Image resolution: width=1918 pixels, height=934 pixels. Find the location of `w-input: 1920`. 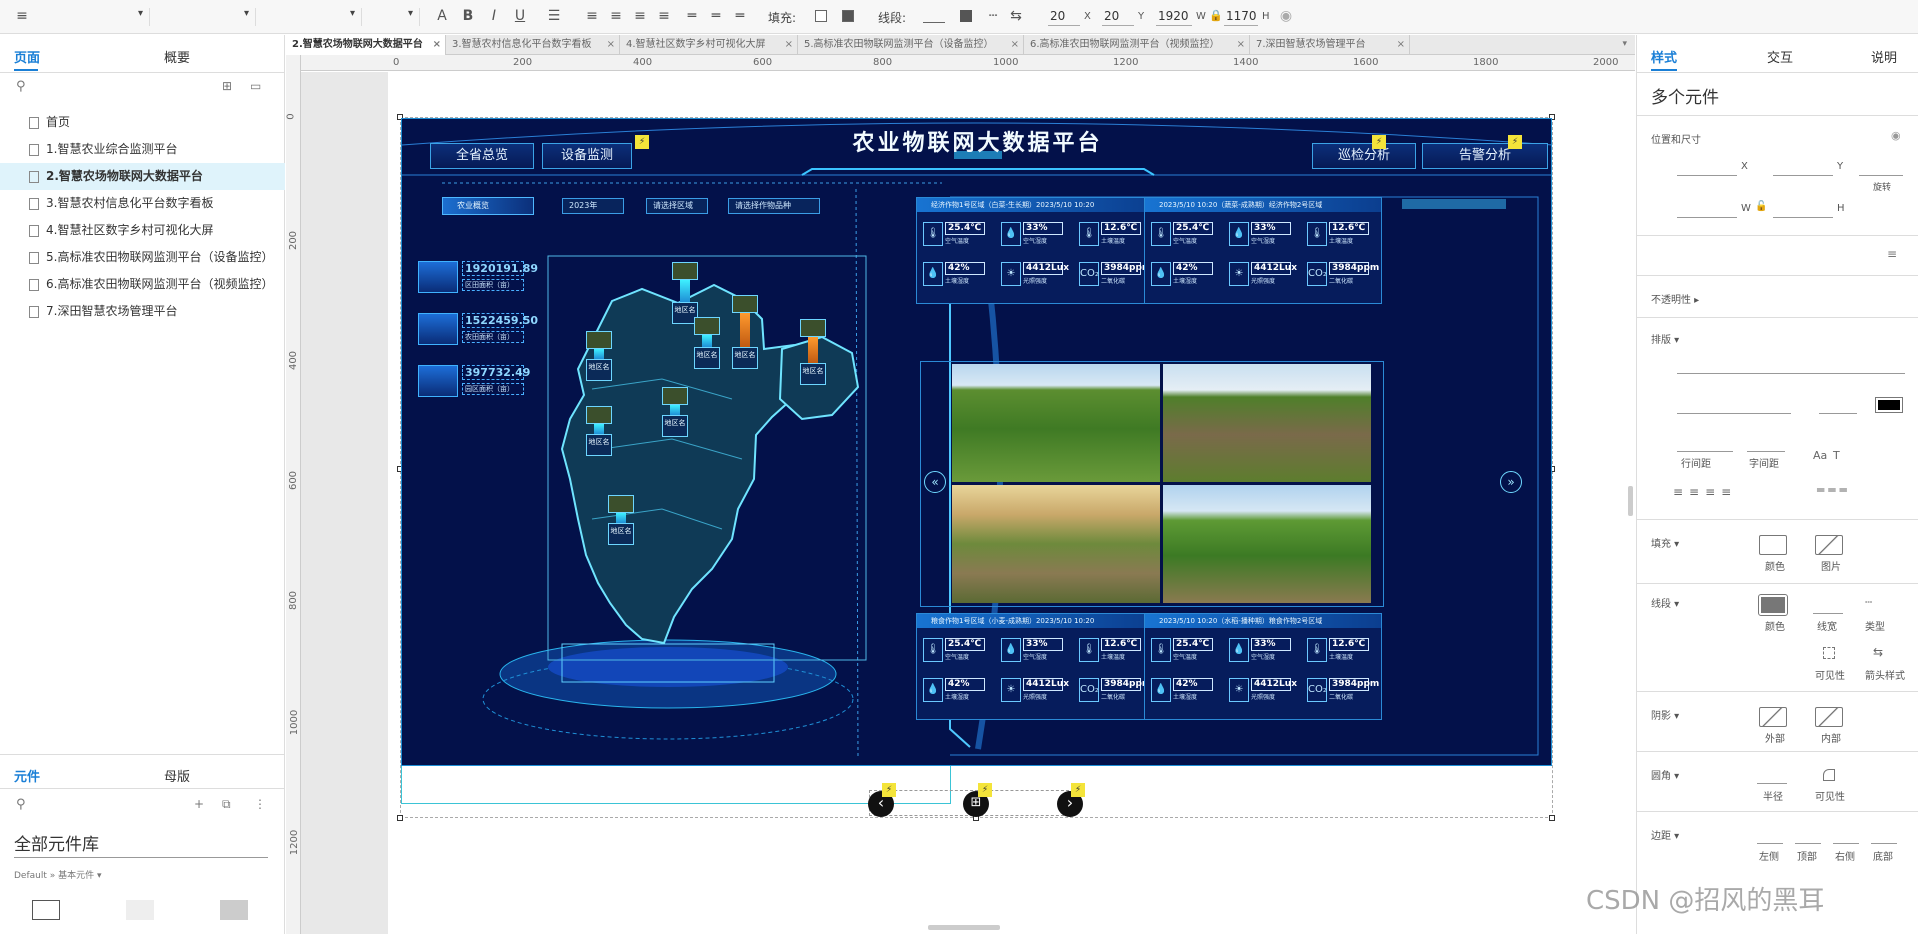

w-input: 1920 is located at coordinates (1174, 17).